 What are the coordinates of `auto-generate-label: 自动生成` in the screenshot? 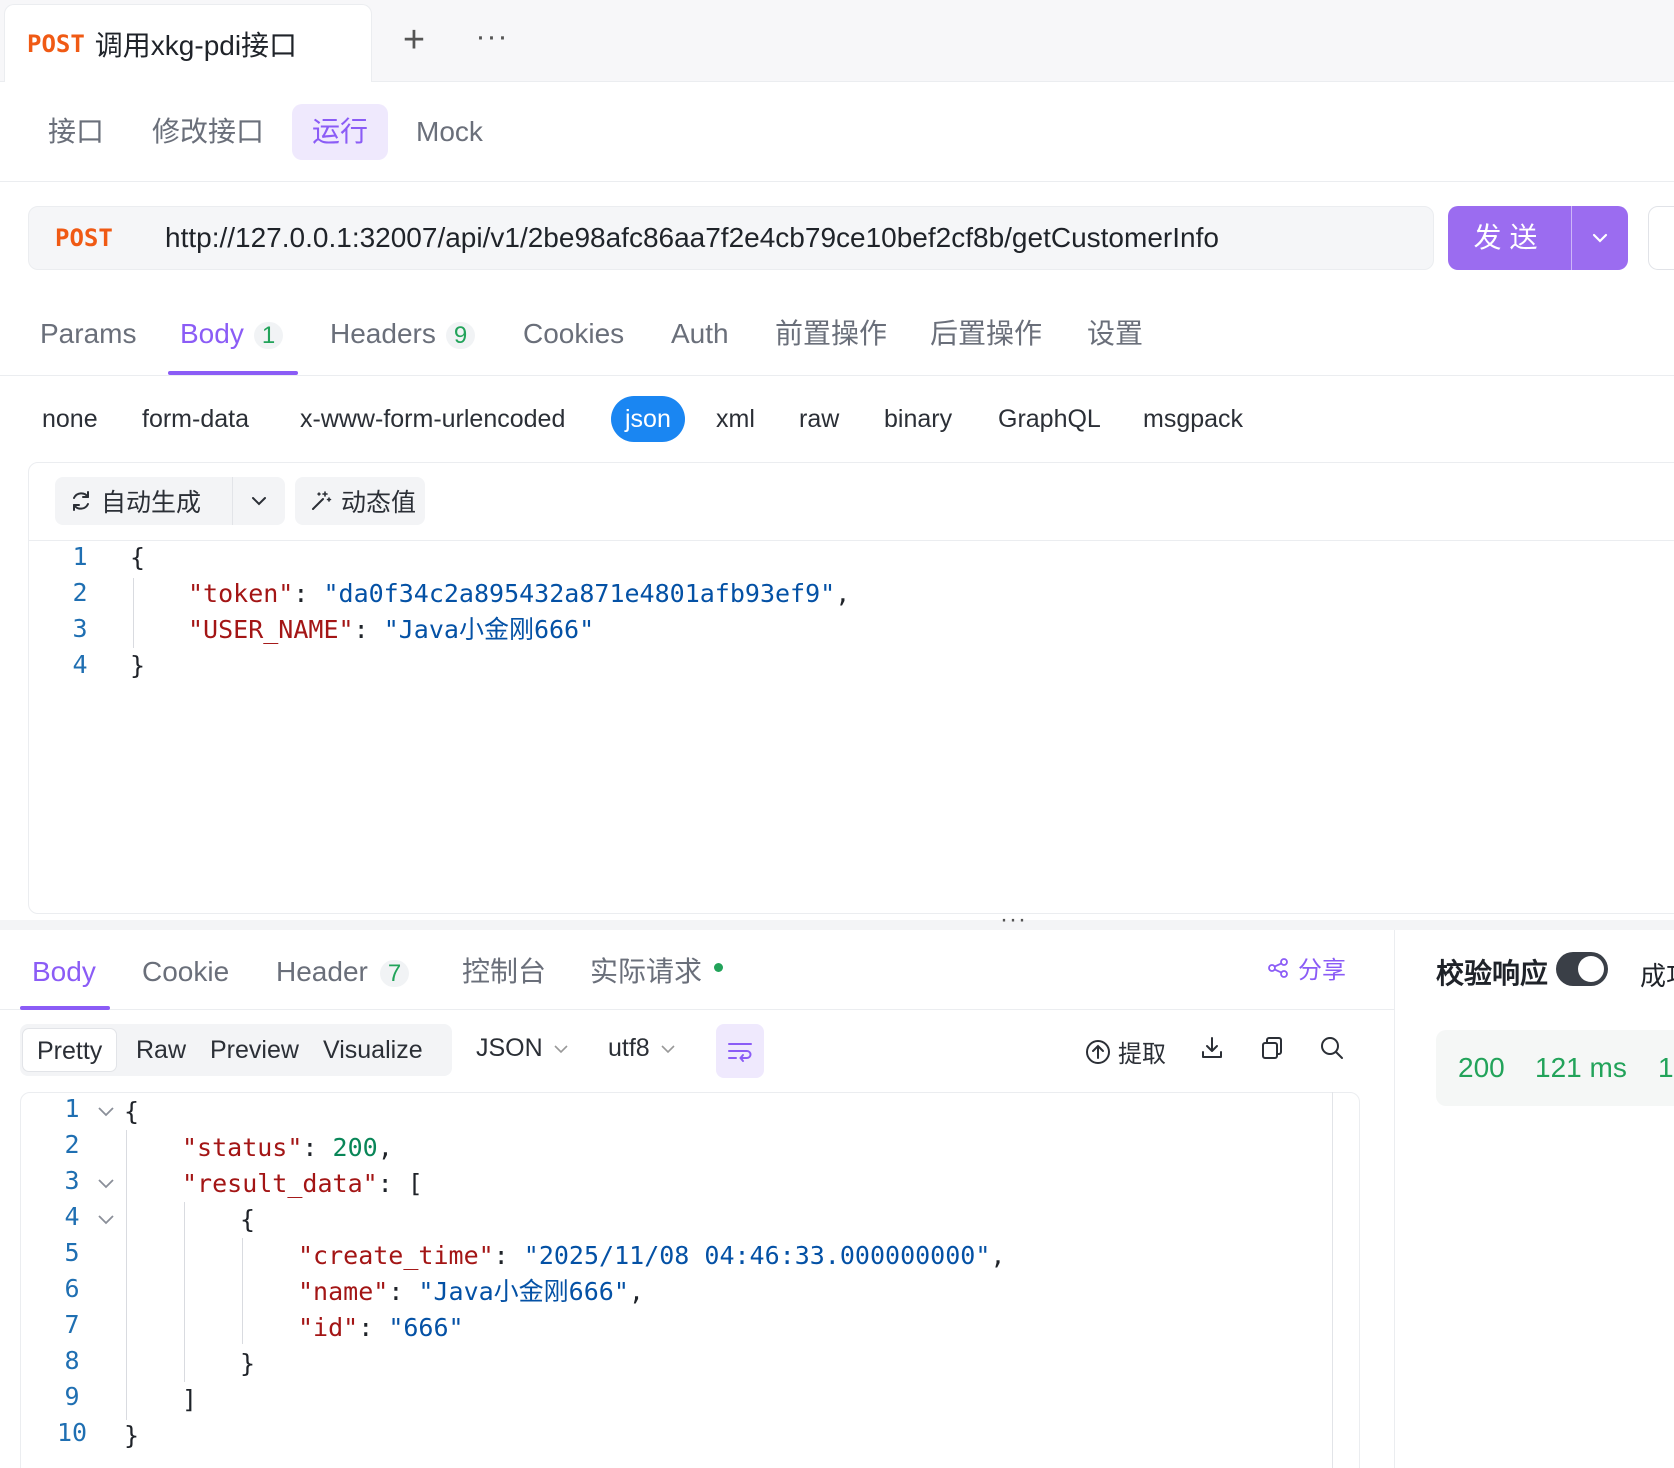 It's located at (151, 503).